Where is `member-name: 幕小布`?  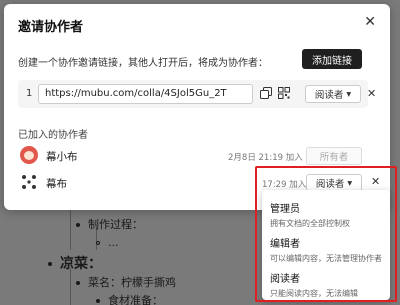 member-name: 幕小布 is located at coordinates (62, 157).